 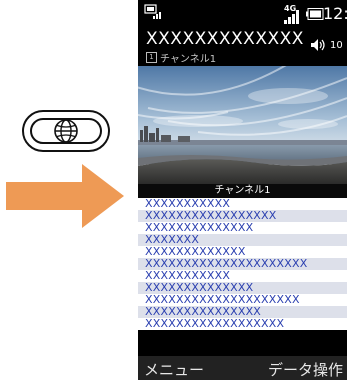 What do you see at coordinates (242, 264) in the screenshot?
I see `list-item: XXXXXXXXXXXXXXXXXXXXX` at bounding box center [242, 264].